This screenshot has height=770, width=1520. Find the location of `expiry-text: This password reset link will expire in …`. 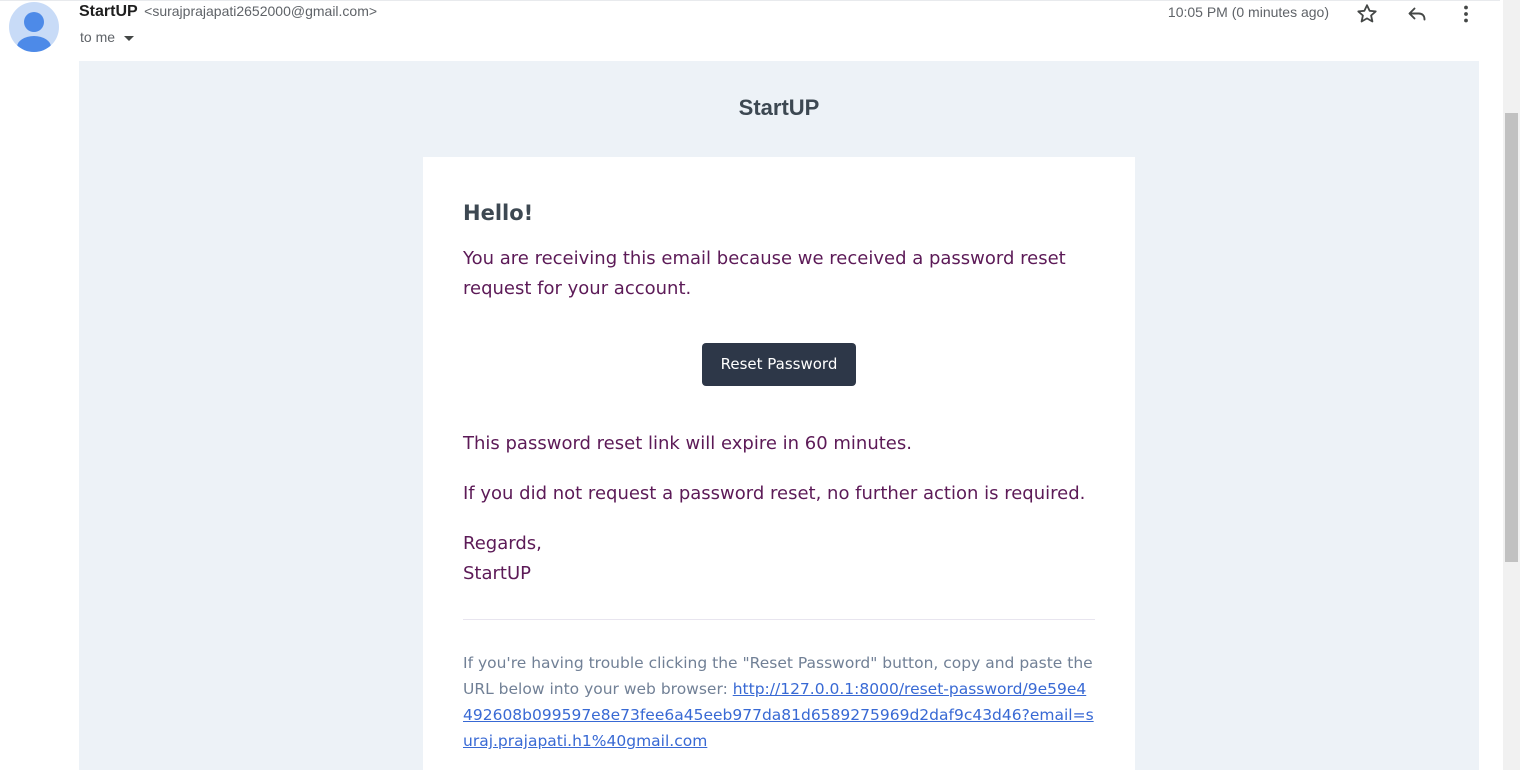

expiry-text: This password reset link will expire in … is located at coordinates (687, 443).